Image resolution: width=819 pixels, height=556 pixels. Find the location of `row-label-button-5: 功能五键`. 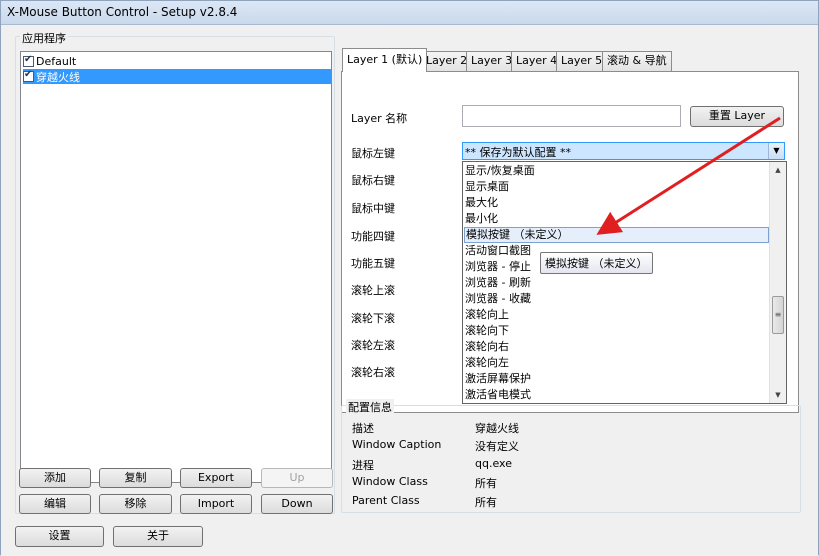

row-label-button-5: 功能五键 is located at coordinates (373, 263).